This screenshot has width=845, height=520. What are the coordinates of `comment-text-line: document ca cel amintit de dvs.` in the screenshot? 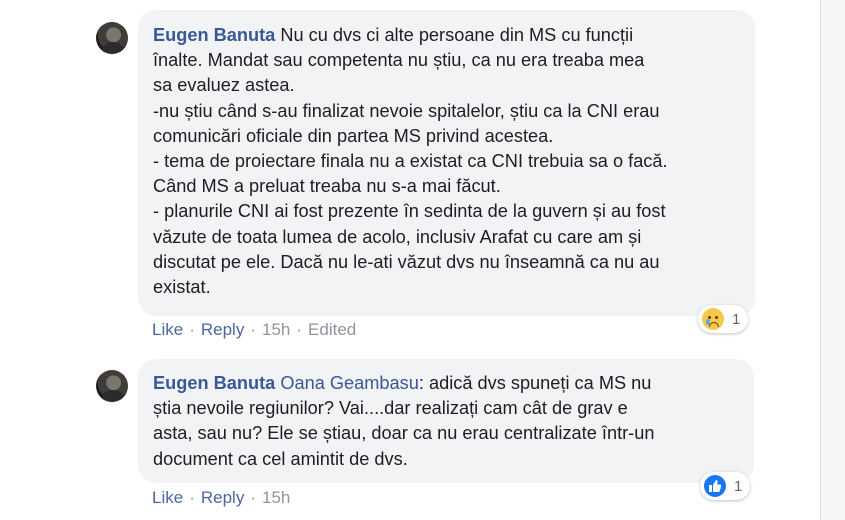 It's located at (280, 458).